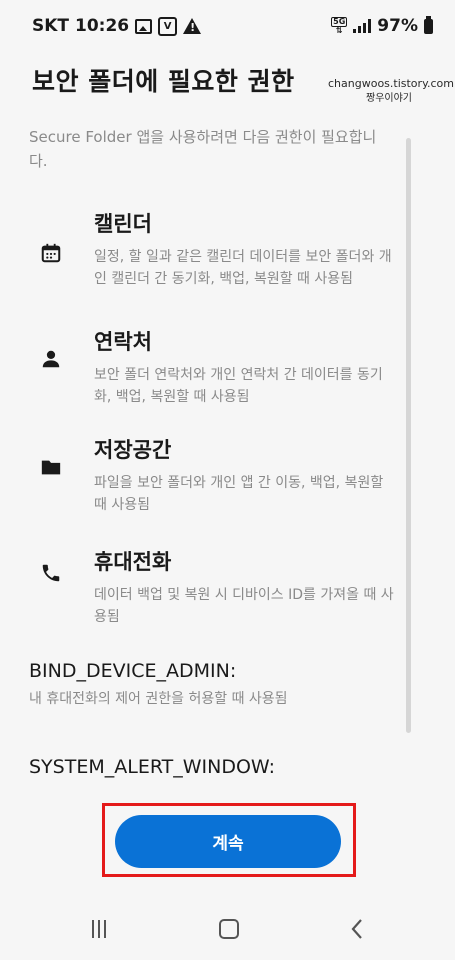 This screenshot has width=455, height=960. Describe the element at coordinates (51, 359) in the screenshot. I see `person-icon` at that location.